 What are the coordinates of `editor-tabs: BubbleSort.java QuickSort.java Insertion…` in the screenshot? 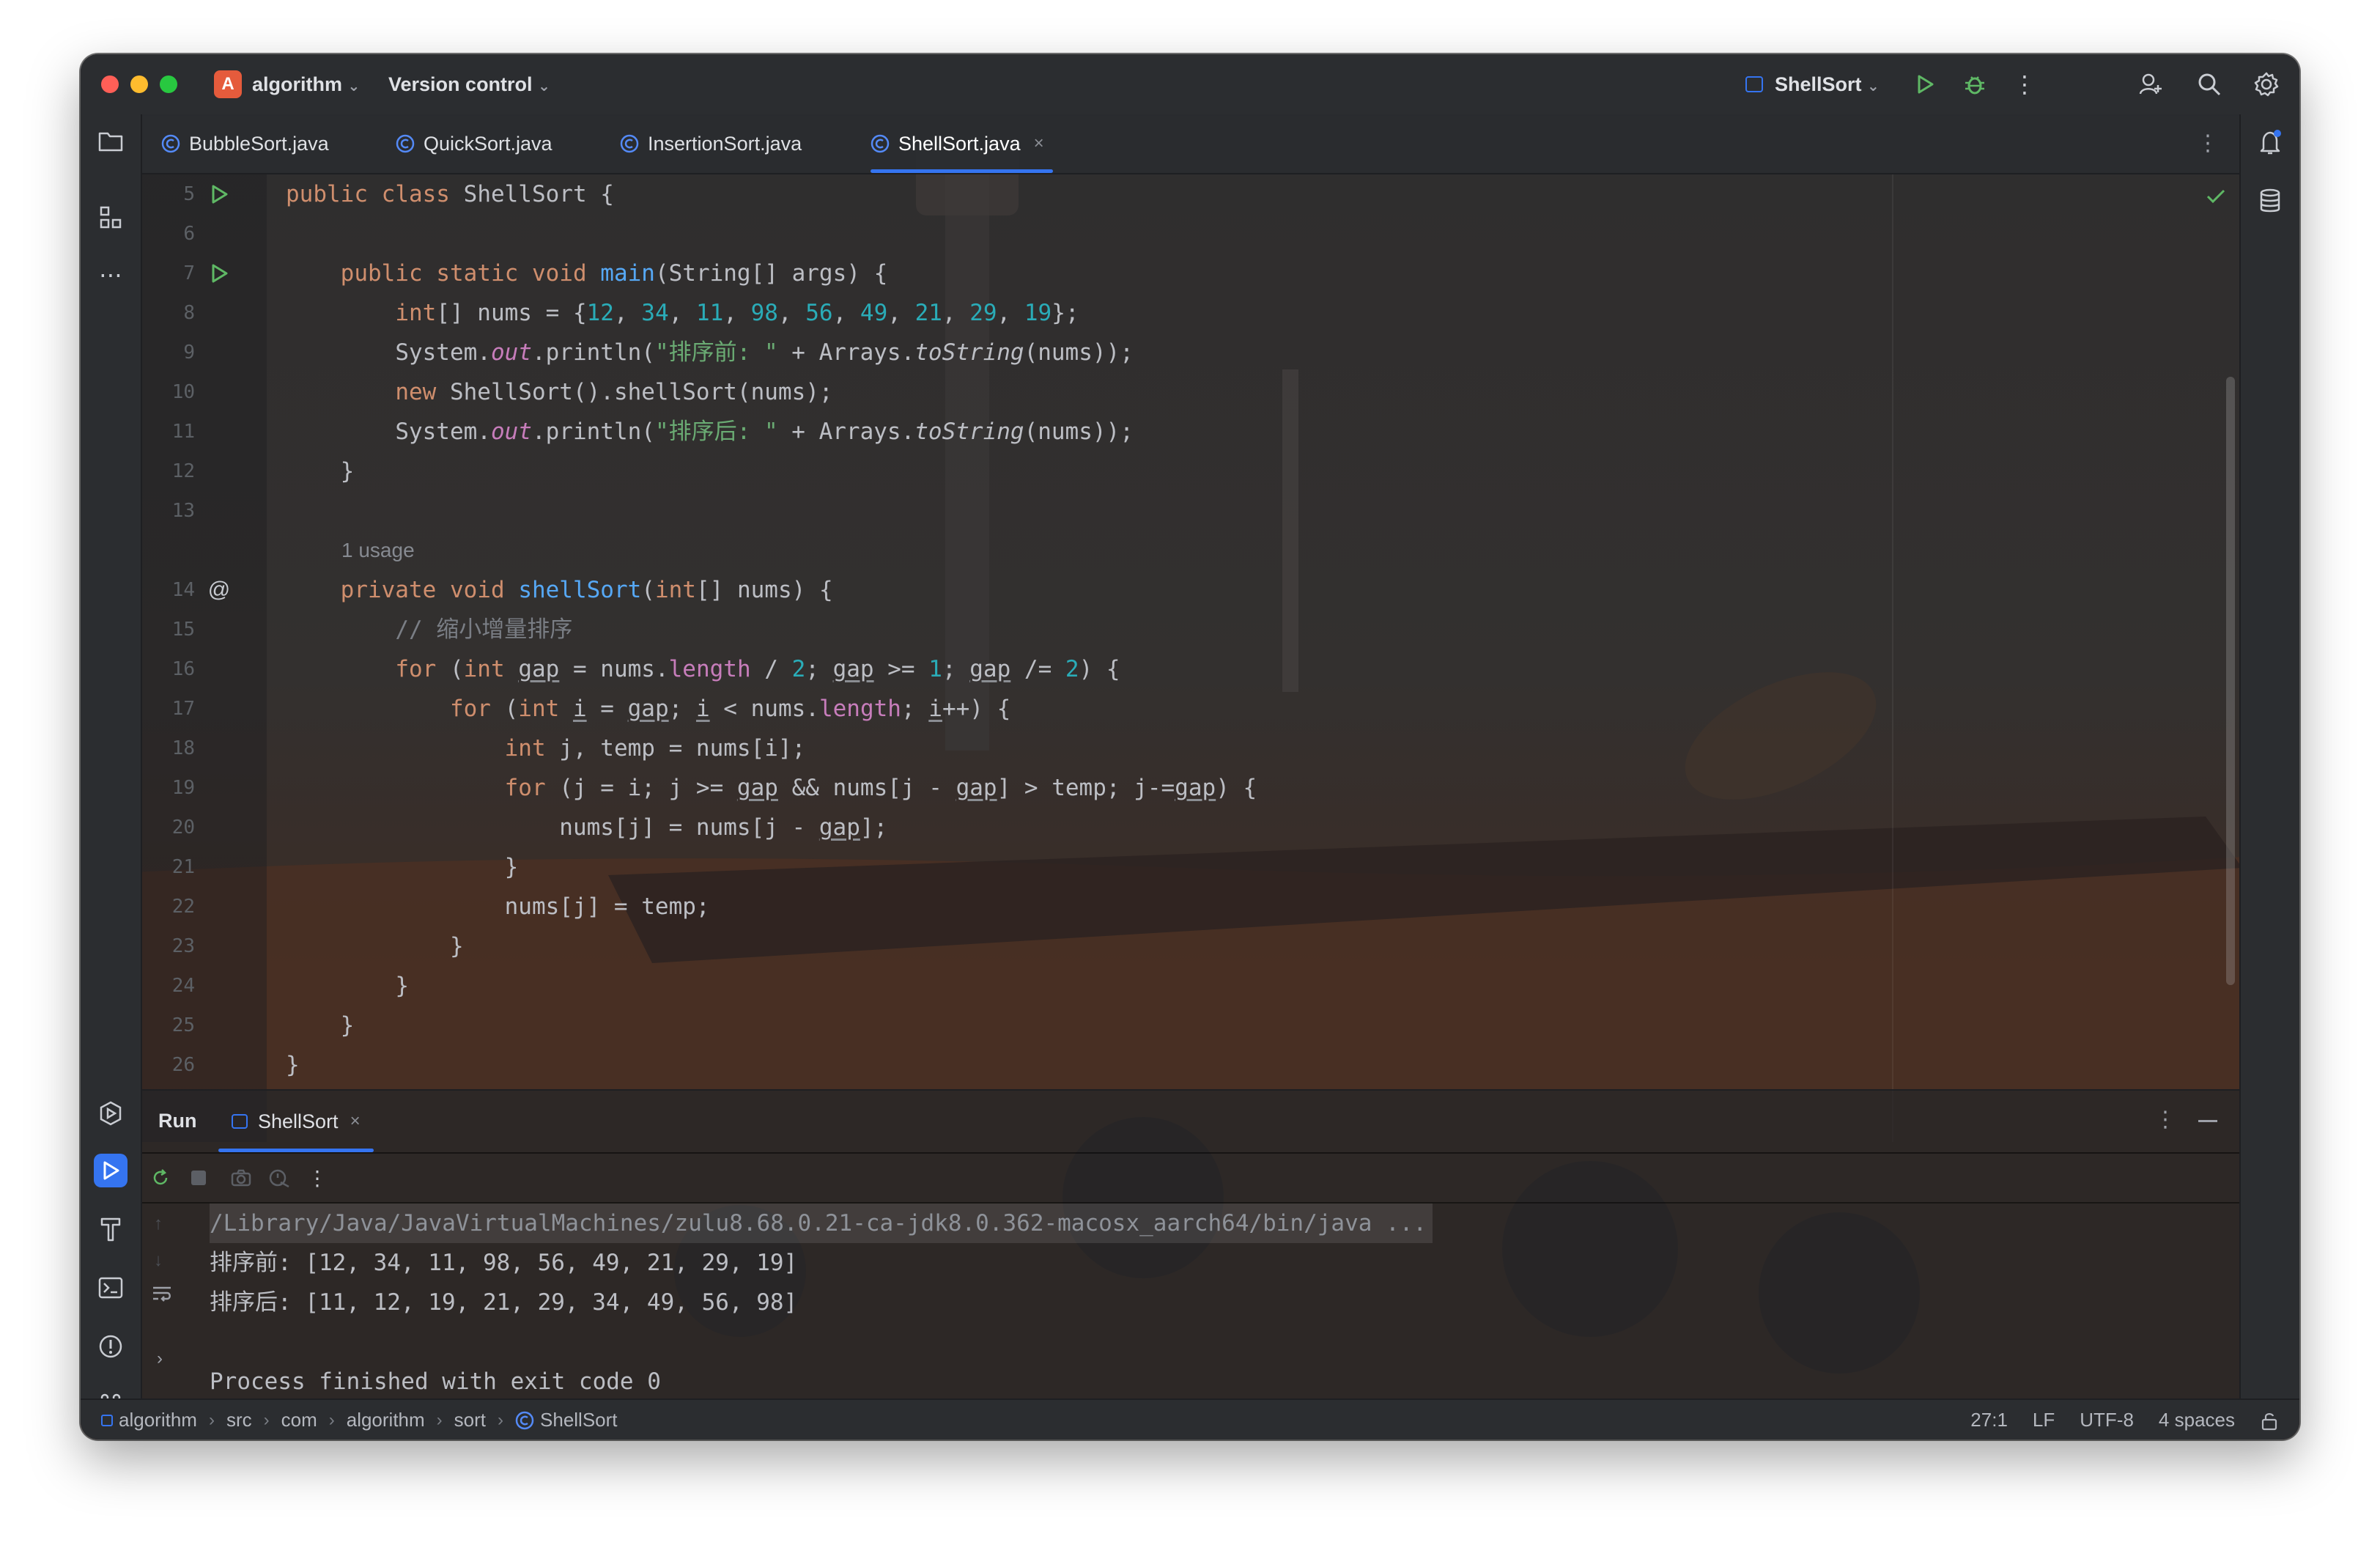 It's located at (1190, 144).